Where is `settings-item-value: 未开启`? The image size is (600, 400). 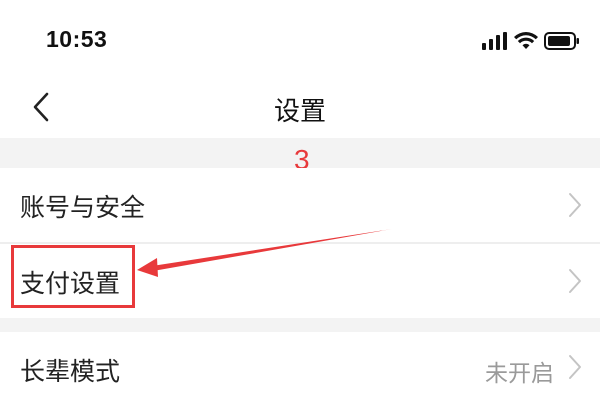
settings-item-value: 未开启 is located at coordinates (519, 374).